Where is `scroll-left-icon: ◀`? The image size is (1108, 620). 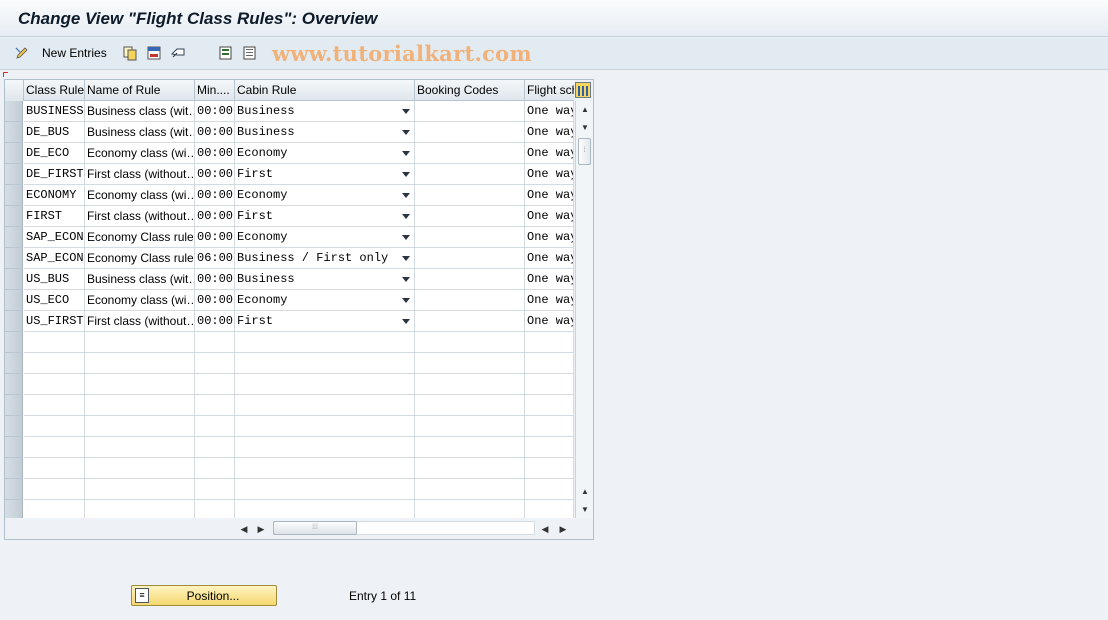 scroll-left-icon: ◀ is located at coordinates (244, 529).